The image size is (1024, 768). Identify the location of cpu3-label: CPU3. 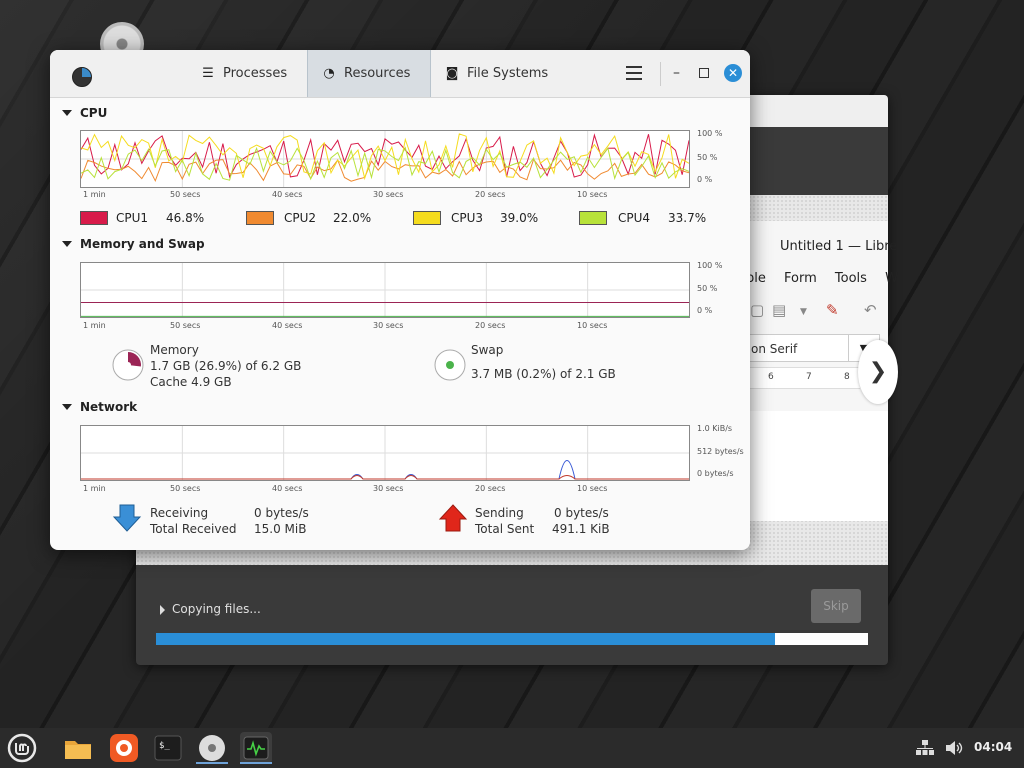
(467, 218).